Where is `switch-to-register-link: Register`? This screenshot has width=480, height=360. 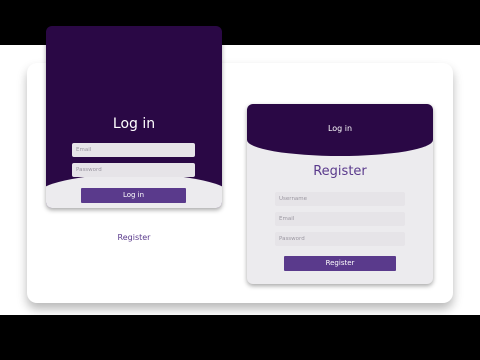 switch-to-register-link: Register is located at coordinates (134, 237).